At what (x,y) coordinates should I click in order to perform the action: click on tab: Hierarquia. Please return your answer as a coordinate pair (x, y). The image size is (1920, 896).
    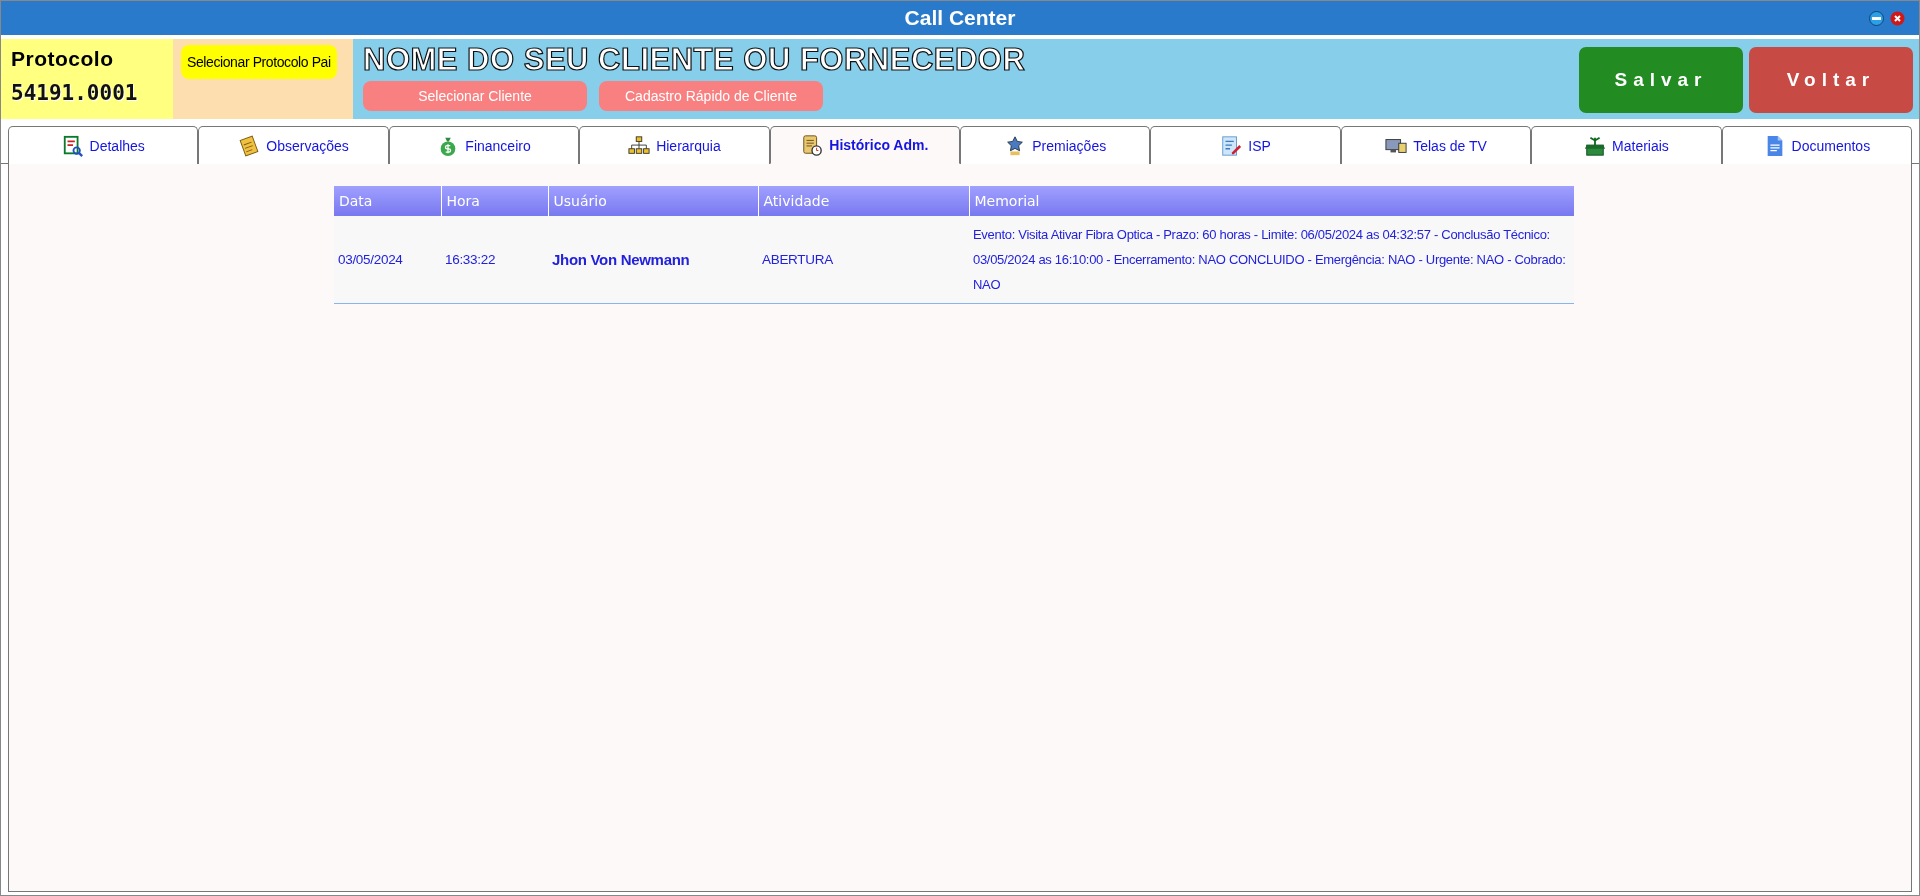
    Looking at the image, I should click on (674, 145).